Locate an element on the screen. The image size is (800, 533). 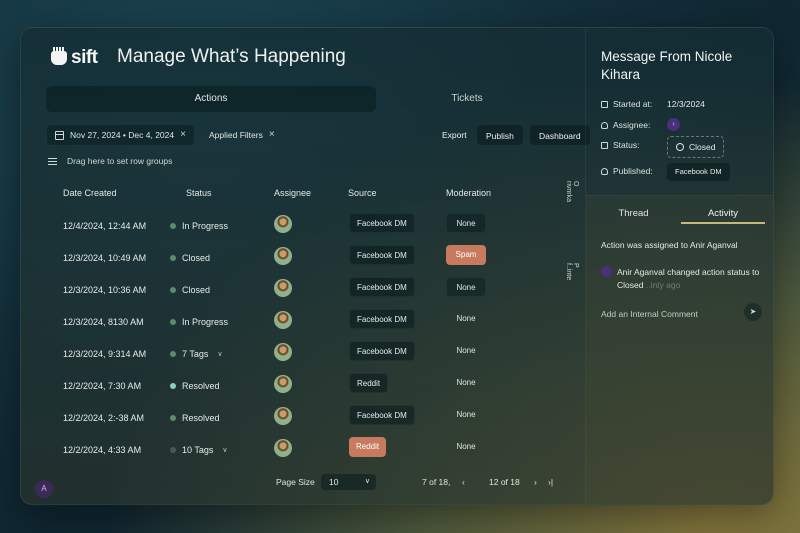
prev-page-icon: ‹ is located at coordinates (463, 482).